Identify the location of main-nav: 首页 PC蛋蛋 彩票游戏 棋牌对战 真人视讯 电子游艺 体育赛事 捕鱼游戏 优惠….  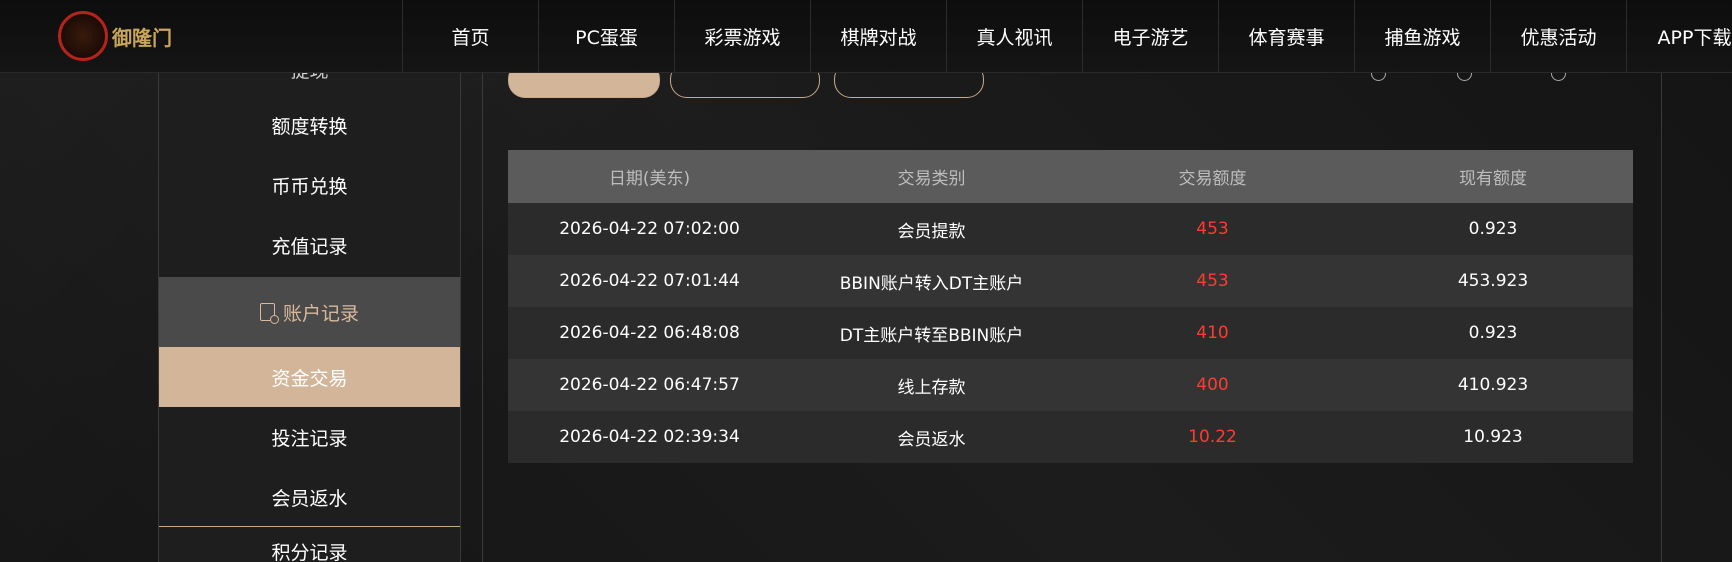
(1067, 36).